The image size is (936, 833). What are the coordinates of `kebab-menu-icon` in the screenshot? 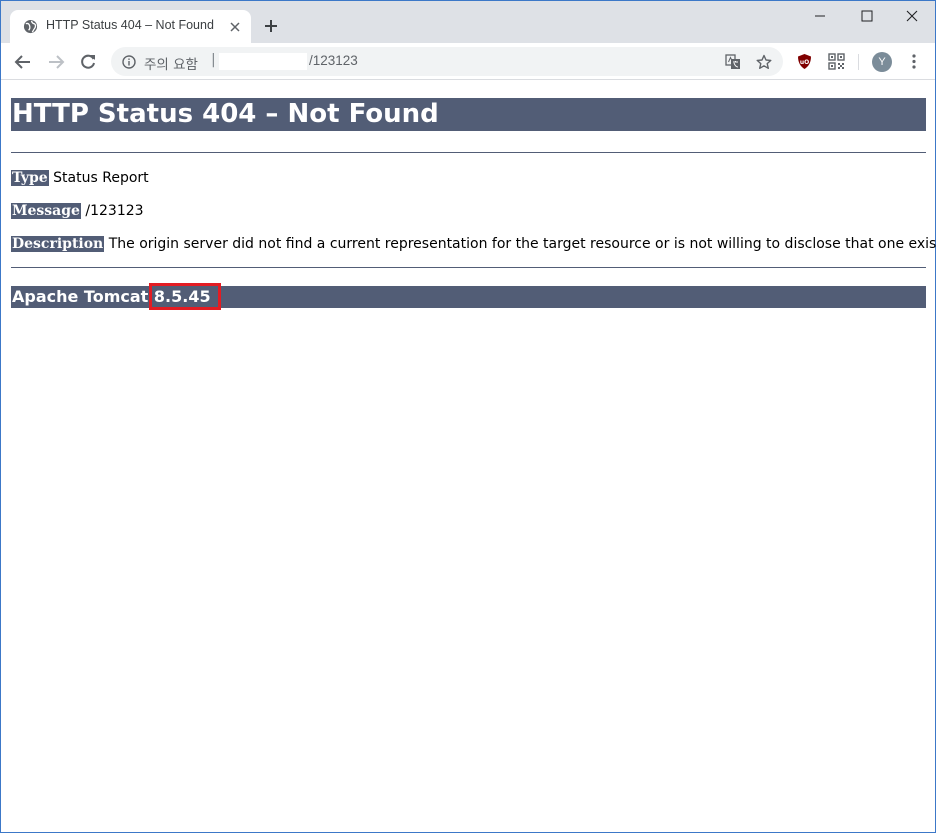 It's located at (914, 61).